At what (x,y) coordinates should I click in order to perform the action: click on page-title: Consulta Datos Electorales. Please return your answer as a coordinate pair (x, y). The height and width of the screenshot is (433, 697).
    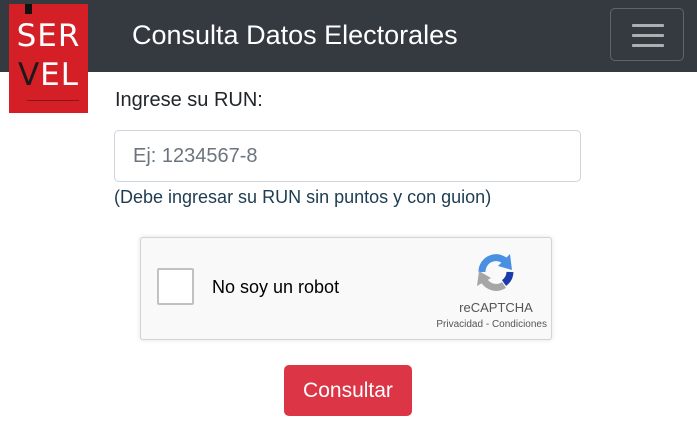
    Looking at the image, I should click on (295, 35).